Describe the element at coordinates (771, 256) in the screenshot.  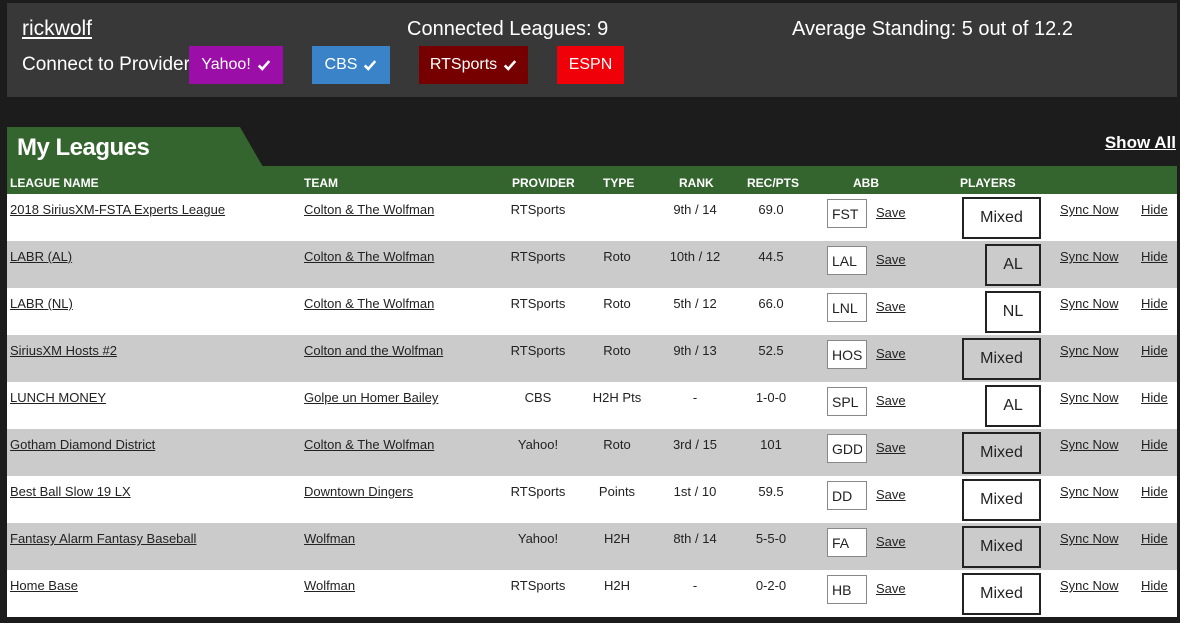
I see `rec-pts-cell: 44.5` at that location.